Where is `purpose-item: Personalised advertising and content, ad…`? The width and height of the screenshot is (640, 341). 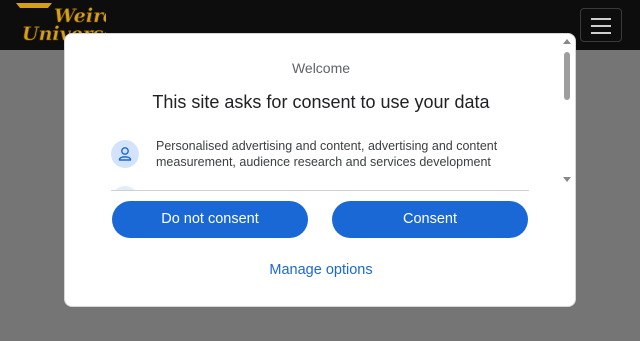
purpose-item: Personalised advertising and content, ad… is located at coordinates (321, 157).